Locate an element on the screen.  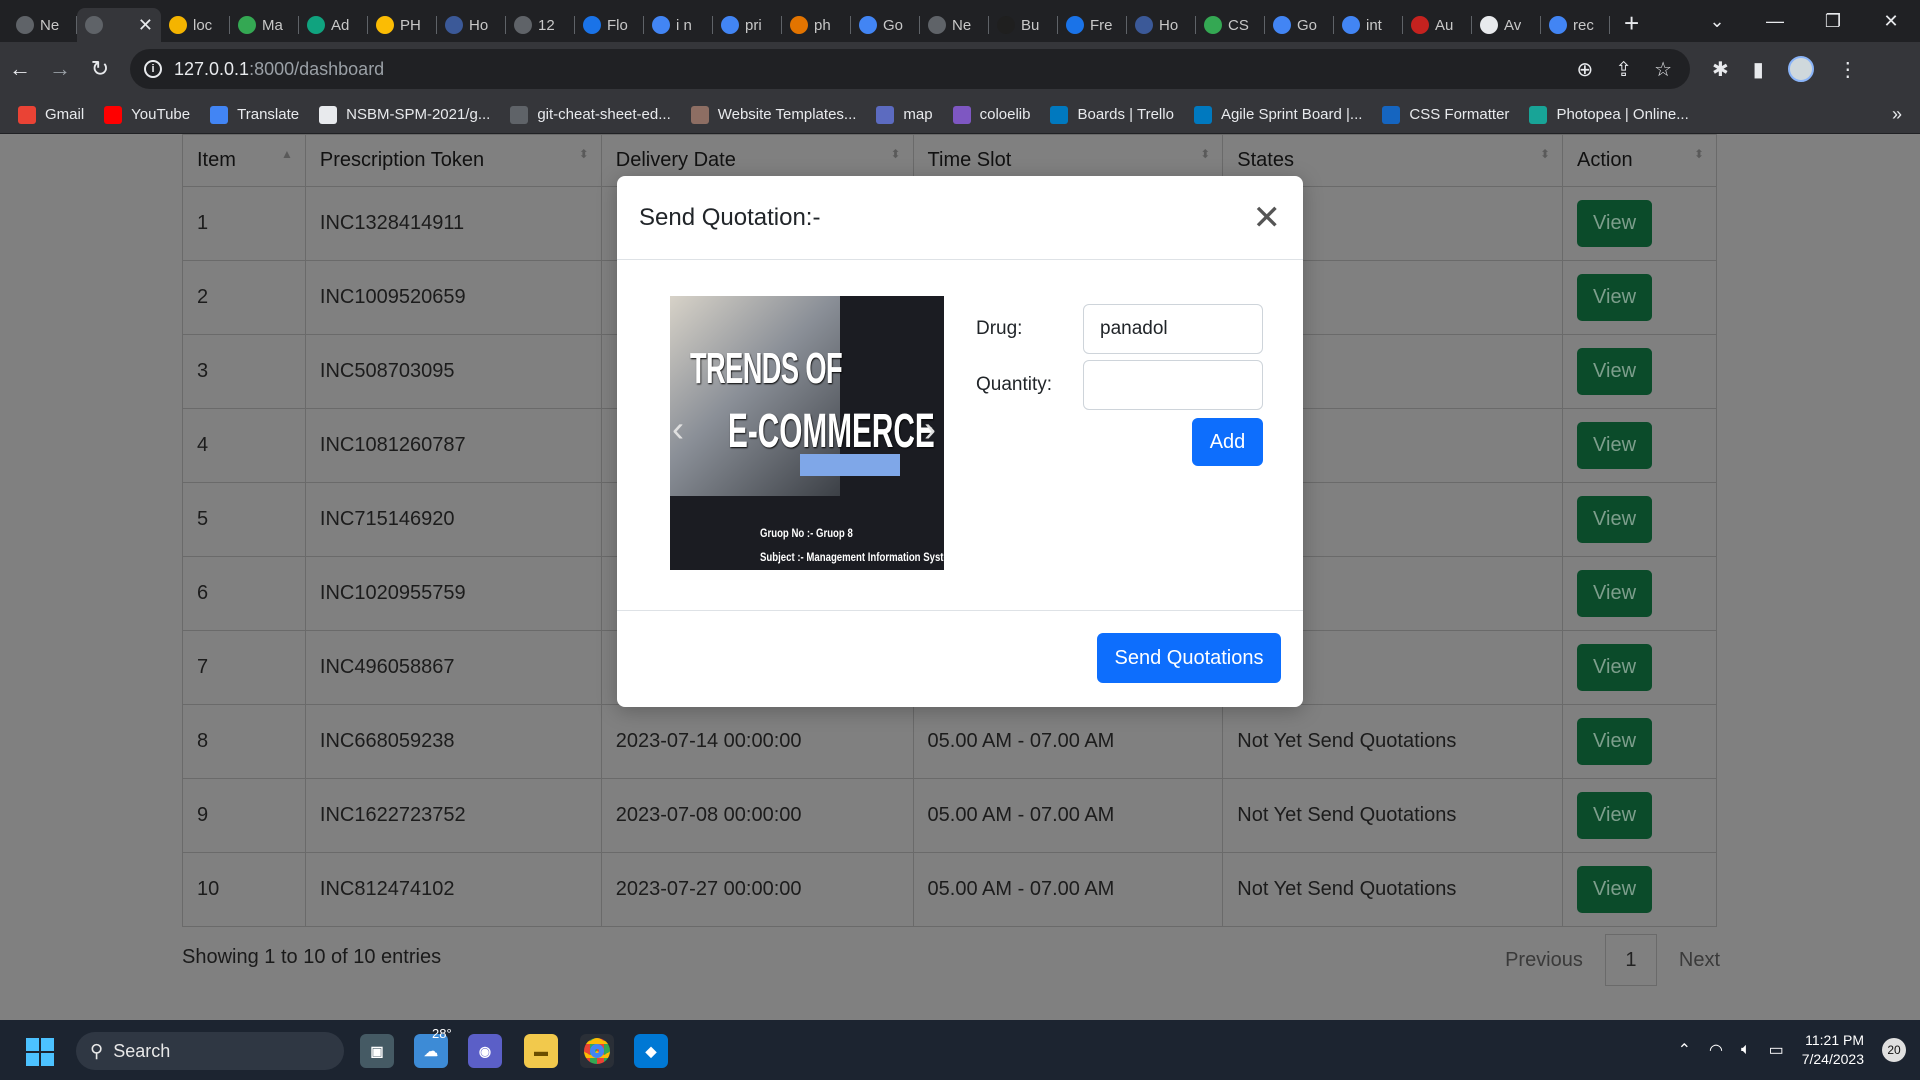
zoom-icon: ⊕ is located at coordinates (1585, 69).